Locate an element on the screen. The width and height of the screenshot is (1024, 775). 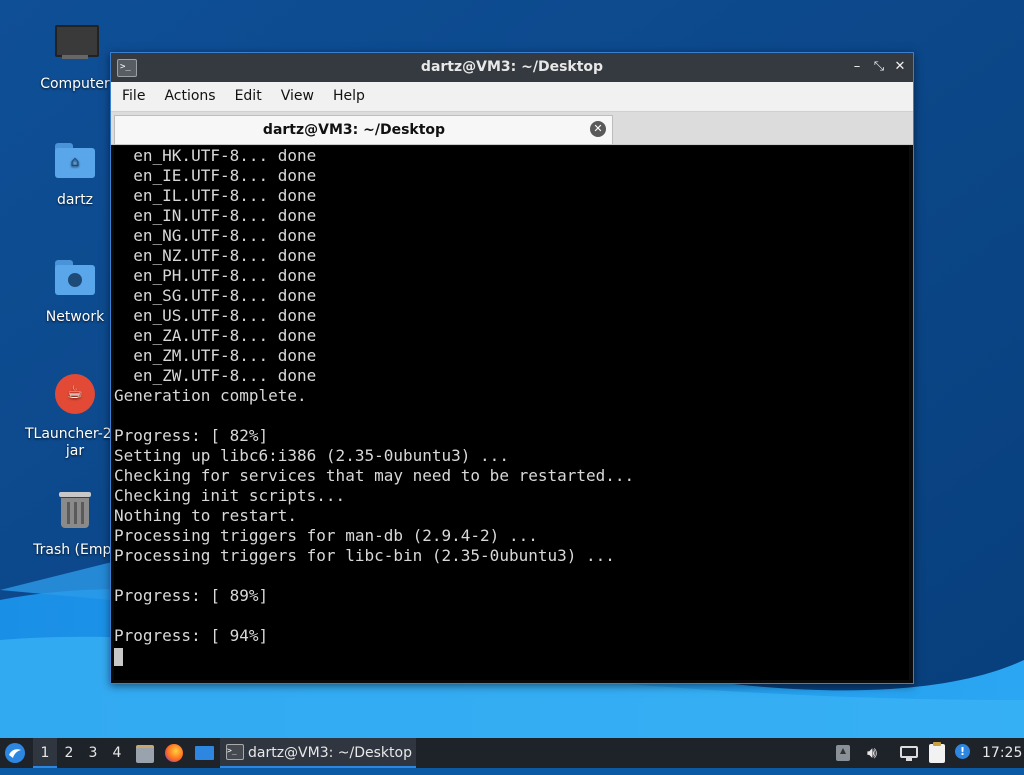
menubar: File Actions Edit View Help is located at coordinates (512, 97).